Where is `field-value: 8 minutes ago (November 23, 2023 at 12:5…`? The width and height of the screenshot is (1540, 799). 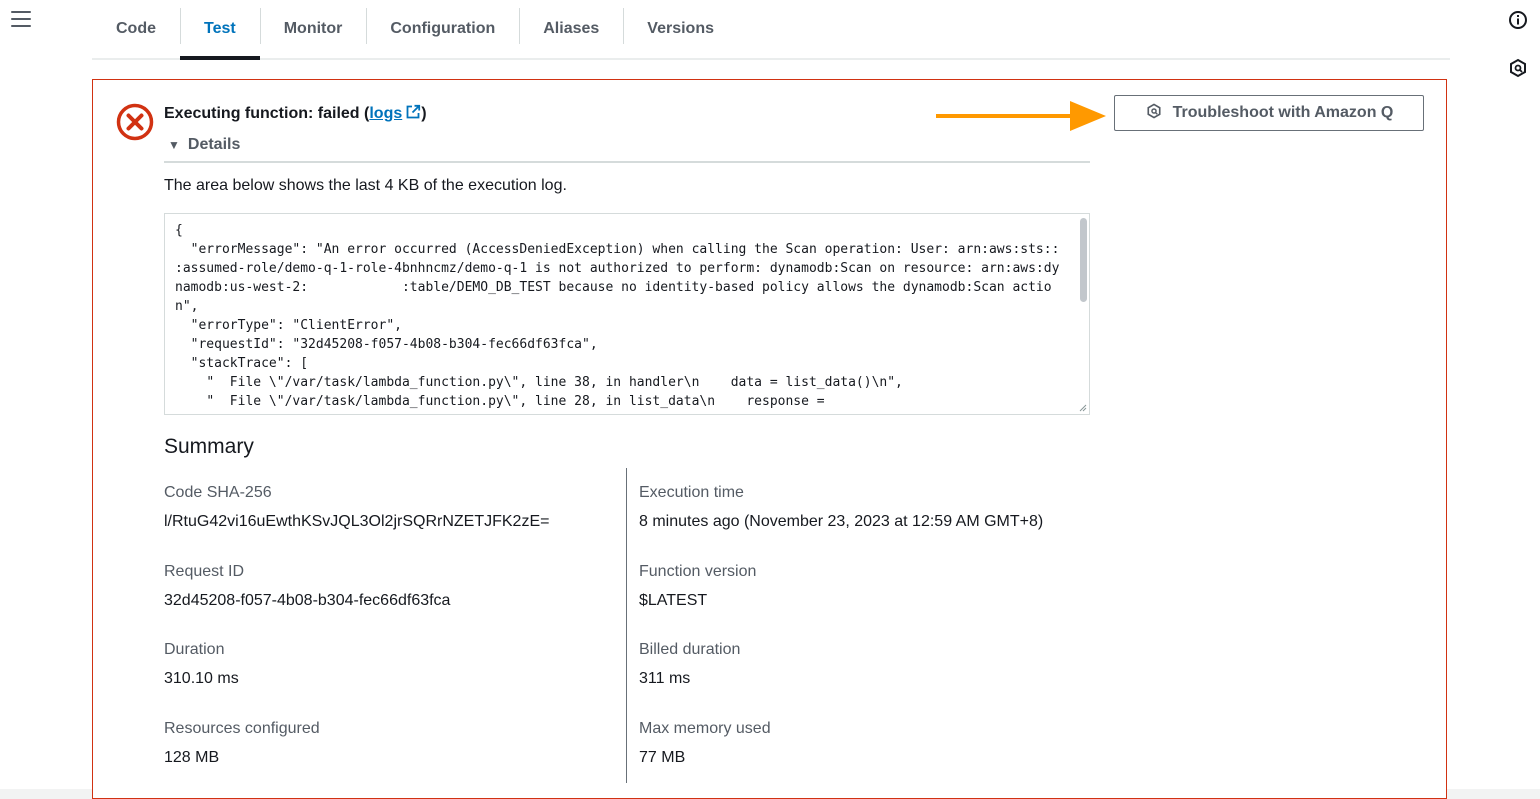
field-value: 8 minutes ago (November 23, 2023 at 12:5… is located at coordinates (841, 521).